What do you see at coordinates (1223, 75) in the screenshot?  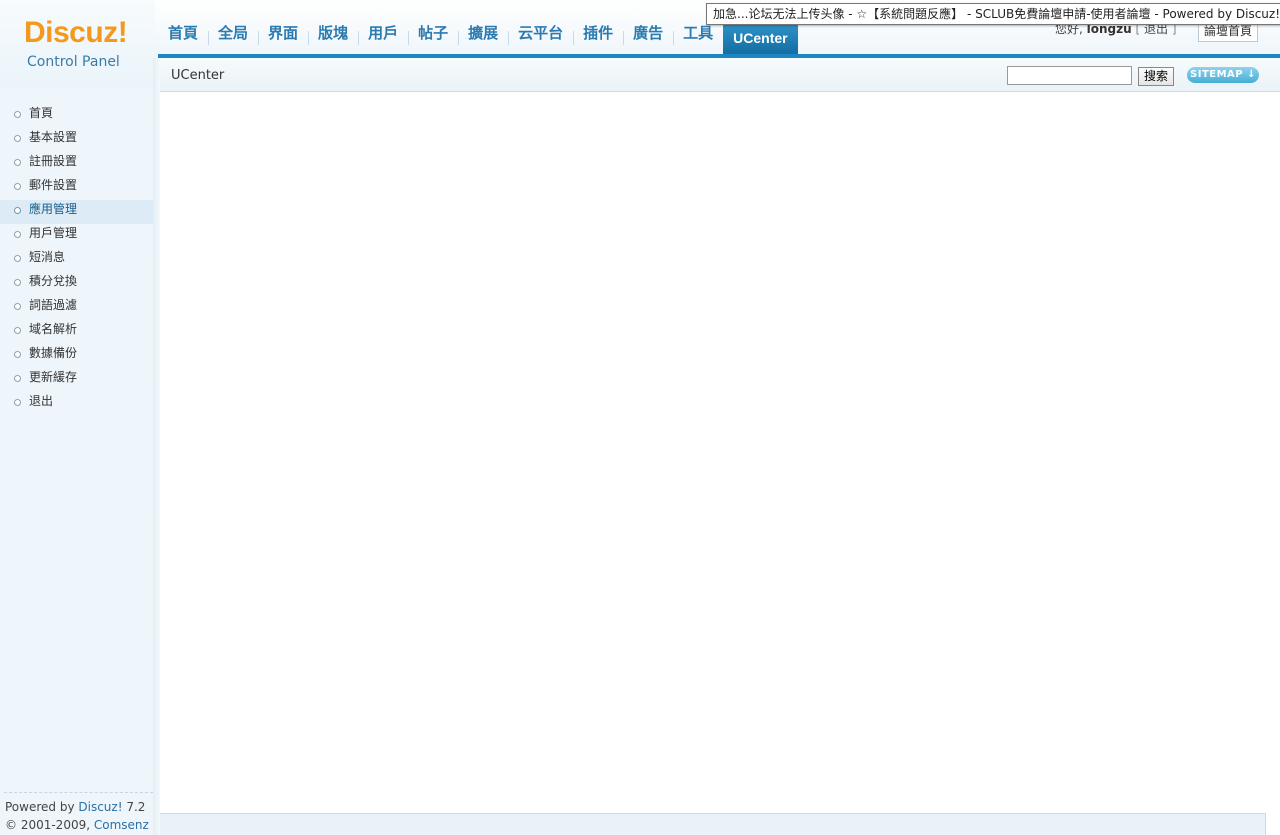 I see `sitemap-button: SITEMAP ↓` at bounding box center [1223, 75].